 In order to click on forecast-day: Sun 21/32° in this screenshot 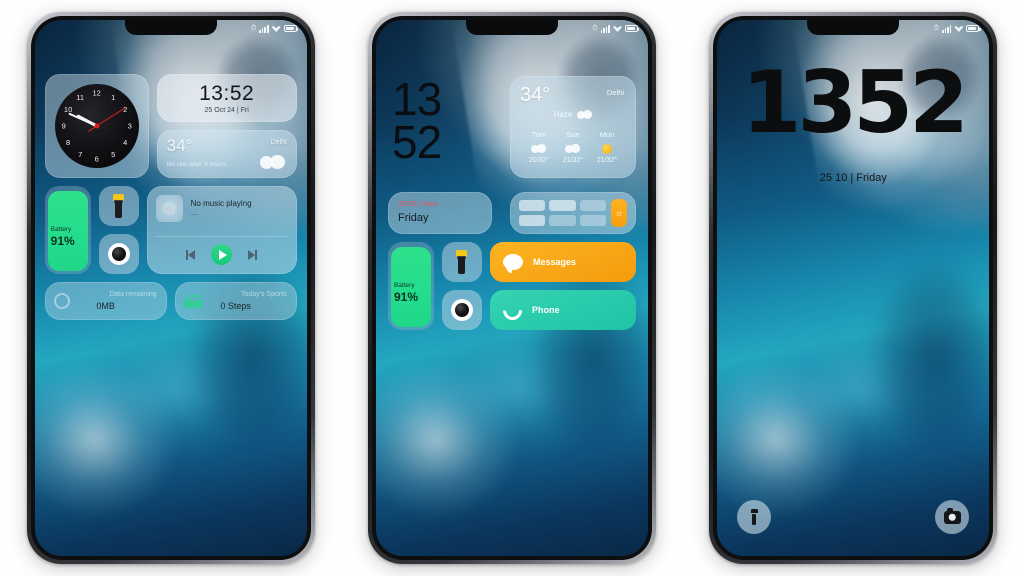, I will do `click(573, 147)`.